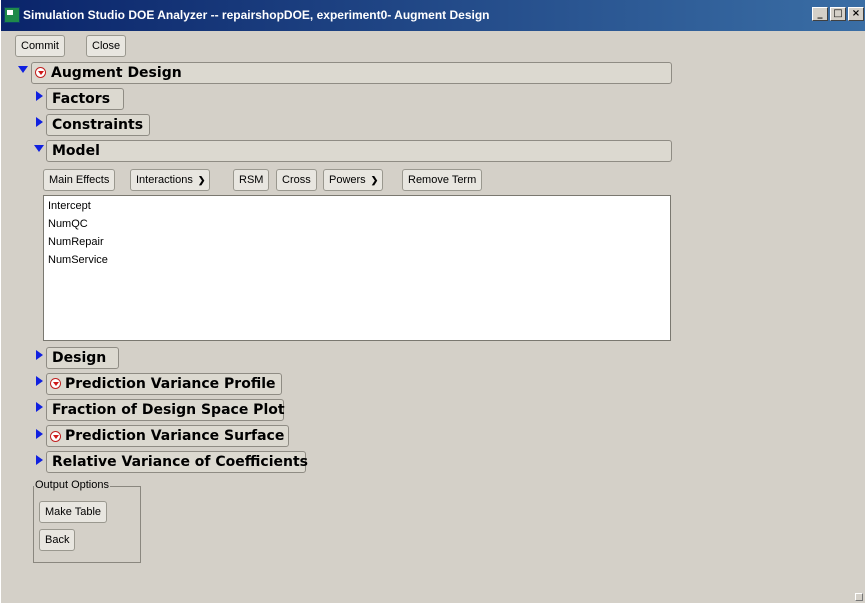 This screenshot has height=603, width=865. What do you see at coordinates (838, 14) in the screenshot?
I see `maximize-button: □` at bounding box center [838, 14].